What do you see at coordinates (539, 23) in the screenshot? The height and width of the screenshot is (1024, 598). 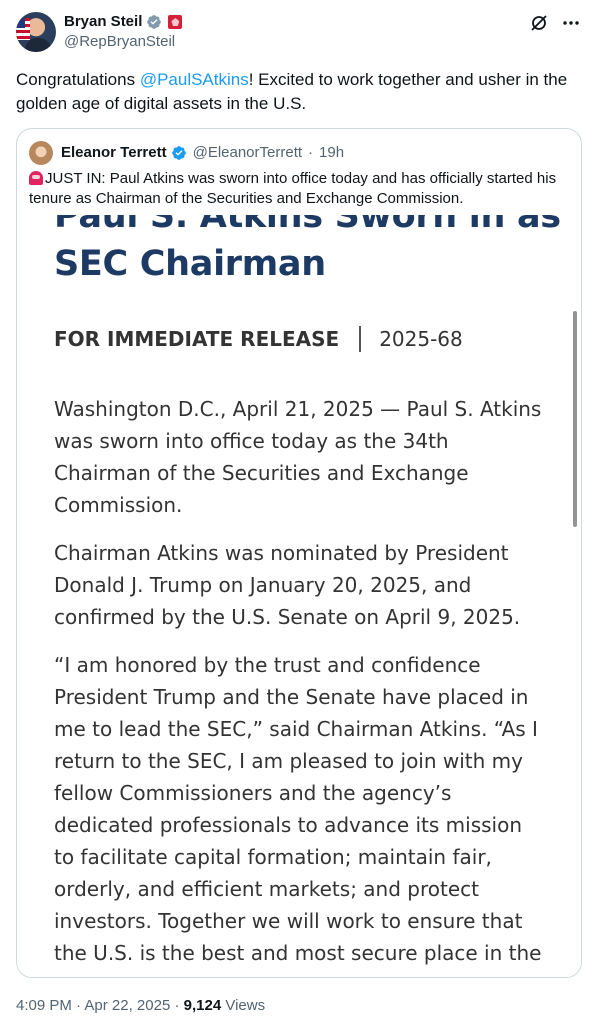 I see `grok-icon` at bounding box center [539, 23].